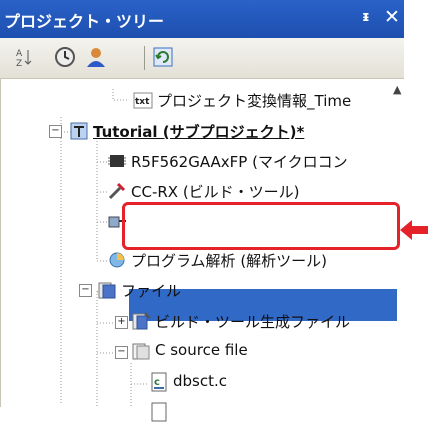 Image resolution: width=428 pixels, height=427 pixels. Describe the element at coordinates (141, 321) in the screenshot. I see `generated-folder-icon` at that location.